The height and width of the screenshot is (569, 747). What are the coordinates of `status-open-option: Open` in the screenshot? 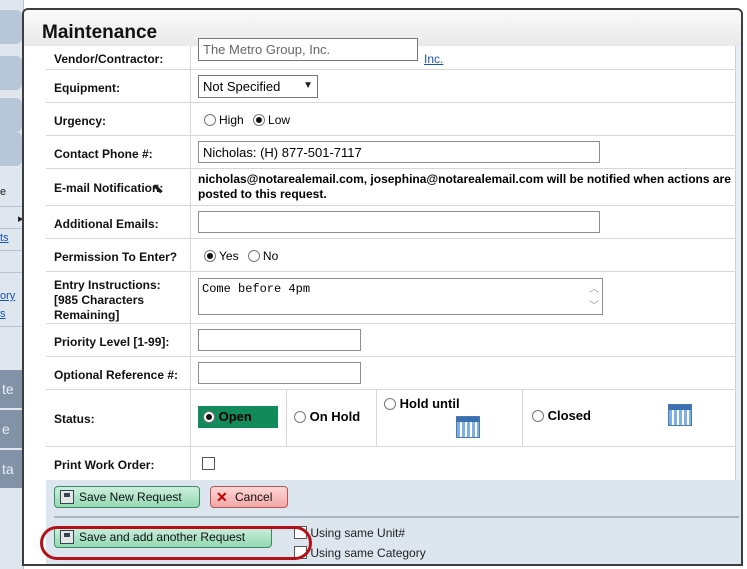 It's located at (238, 417).